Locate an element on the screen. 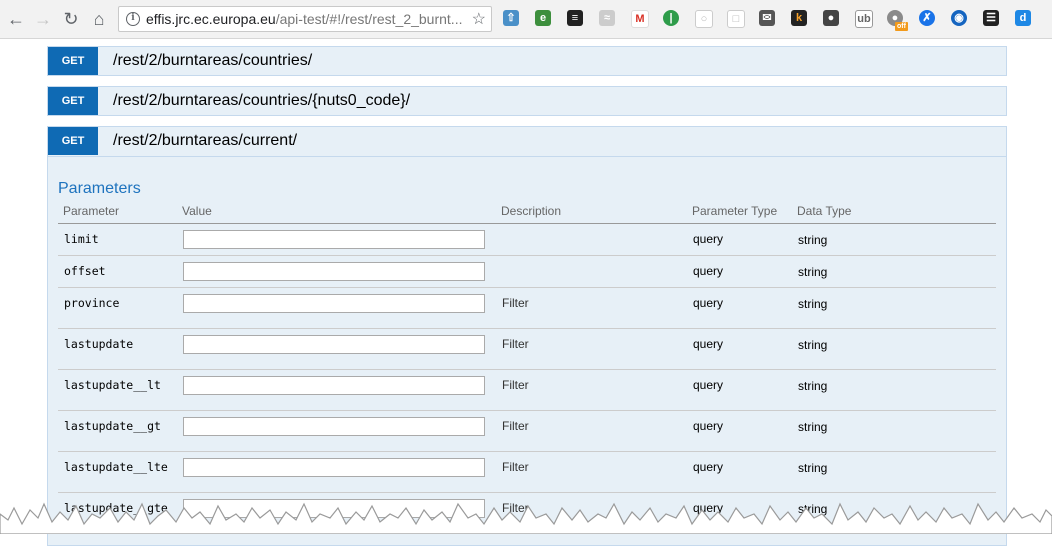 The width and height of the screenshot is (1052, 546). back-arrow-icon: ← is located at coordinates (16, 19).